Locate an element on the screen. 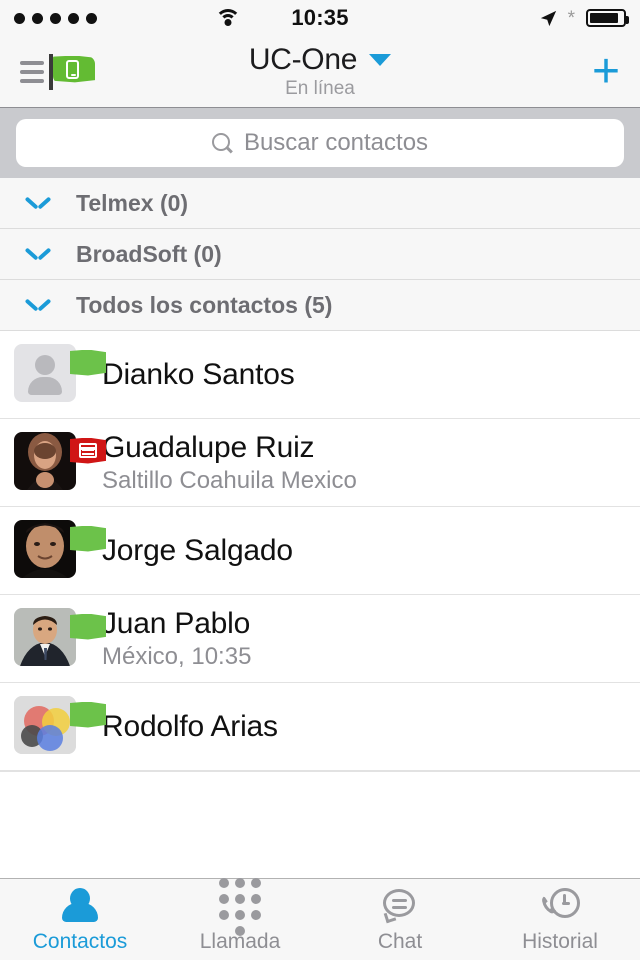  contact-text: Jorge Salgado is located at coordinates (197, 551).